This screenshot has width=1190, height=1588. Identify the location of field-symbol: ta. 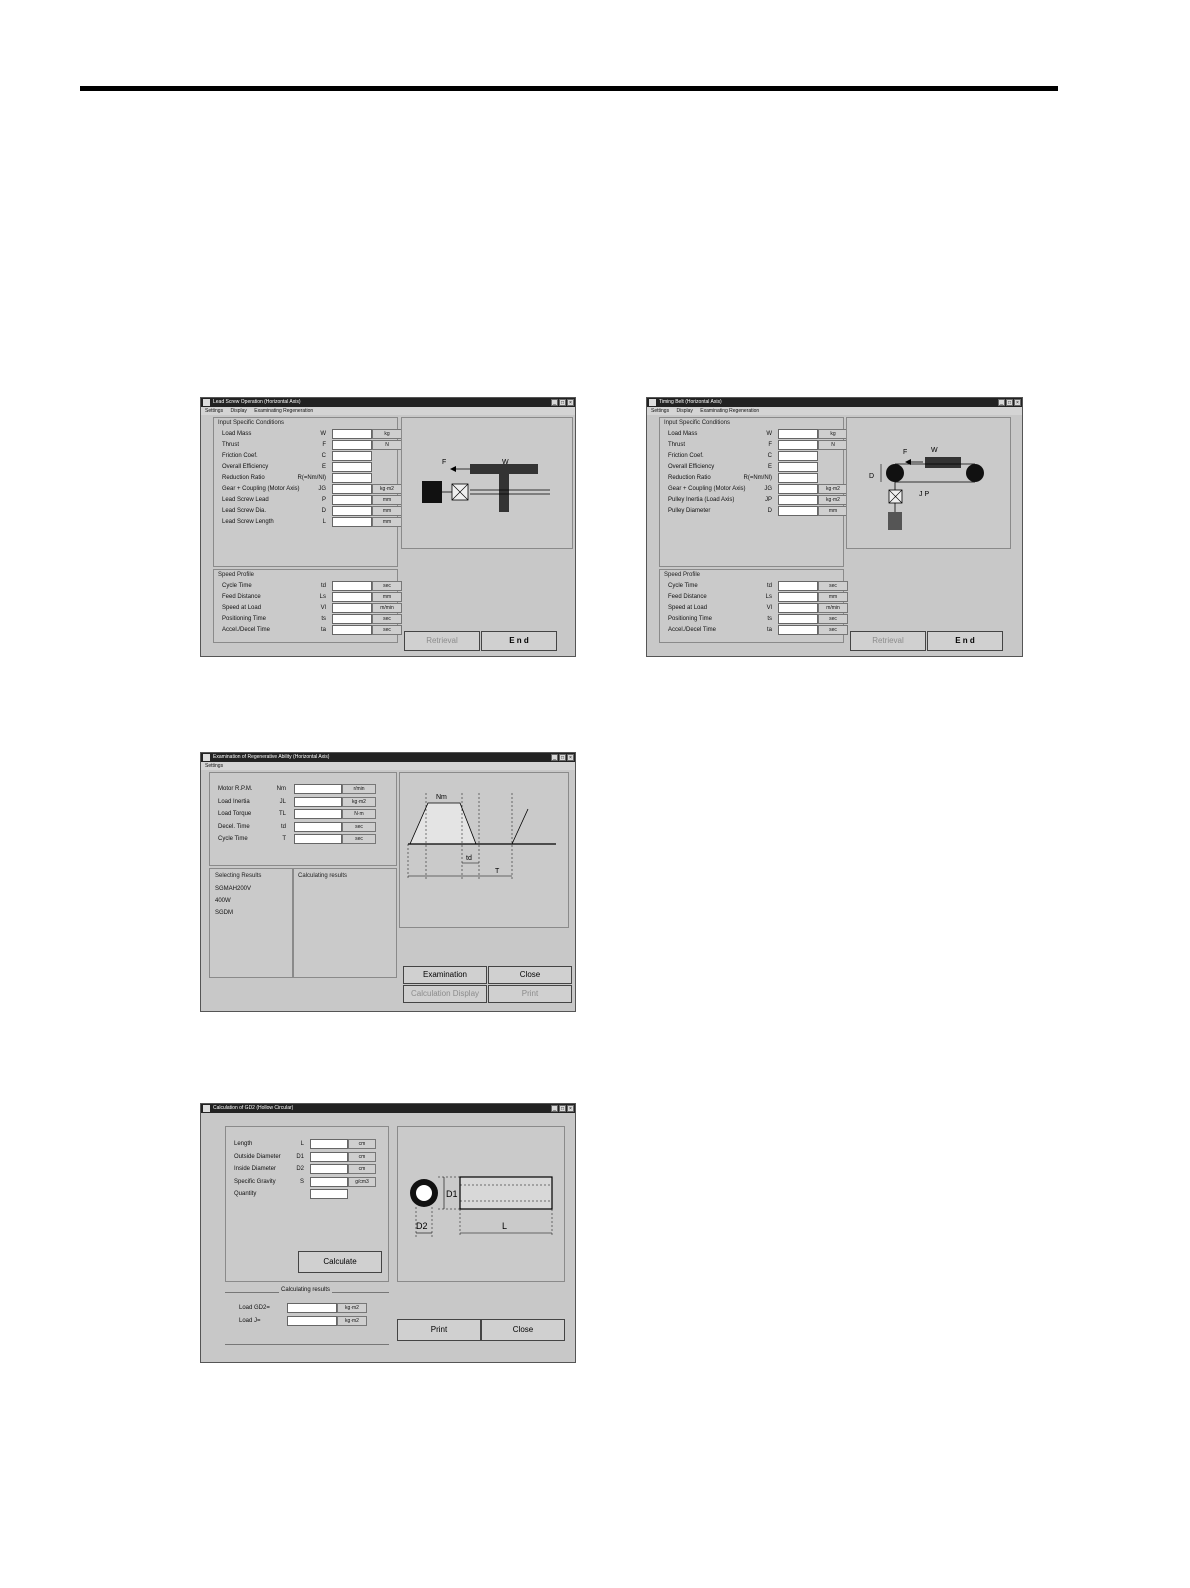
(323, 630).